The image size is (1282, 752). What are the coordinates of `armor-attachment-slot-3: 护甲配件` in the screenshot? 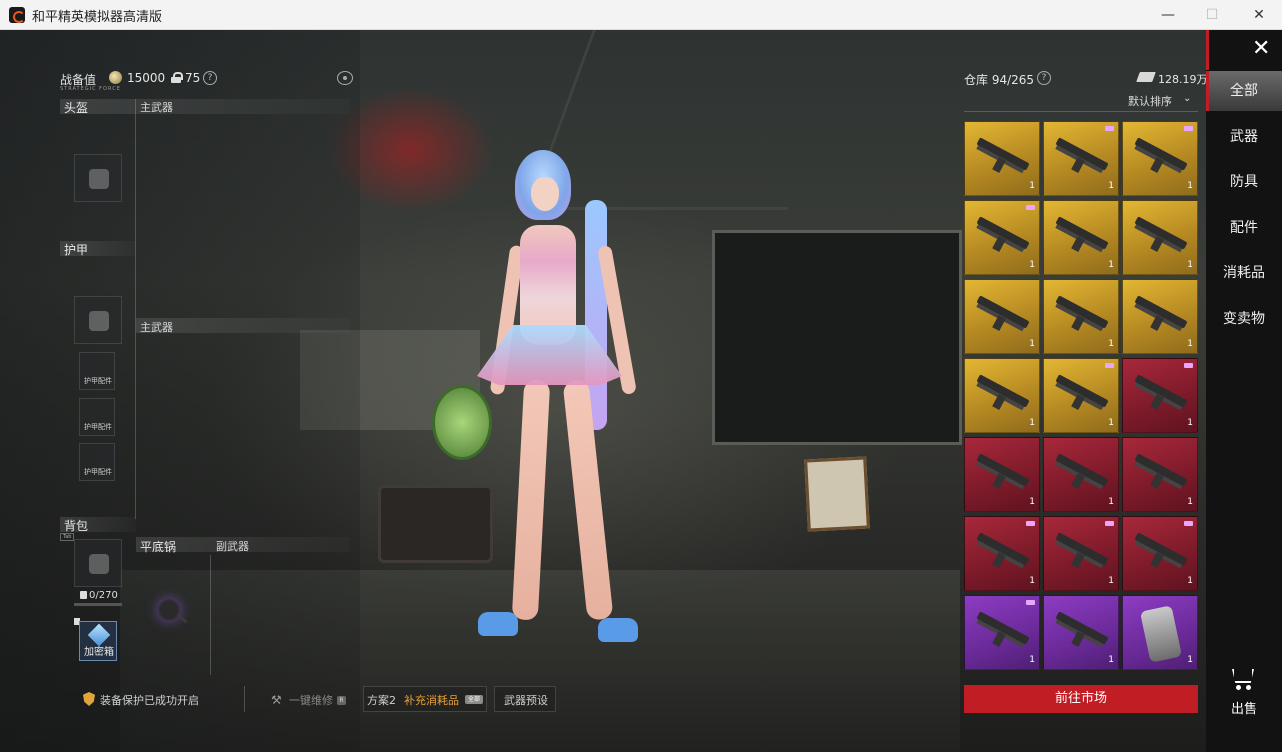 It's located at (97, 462).